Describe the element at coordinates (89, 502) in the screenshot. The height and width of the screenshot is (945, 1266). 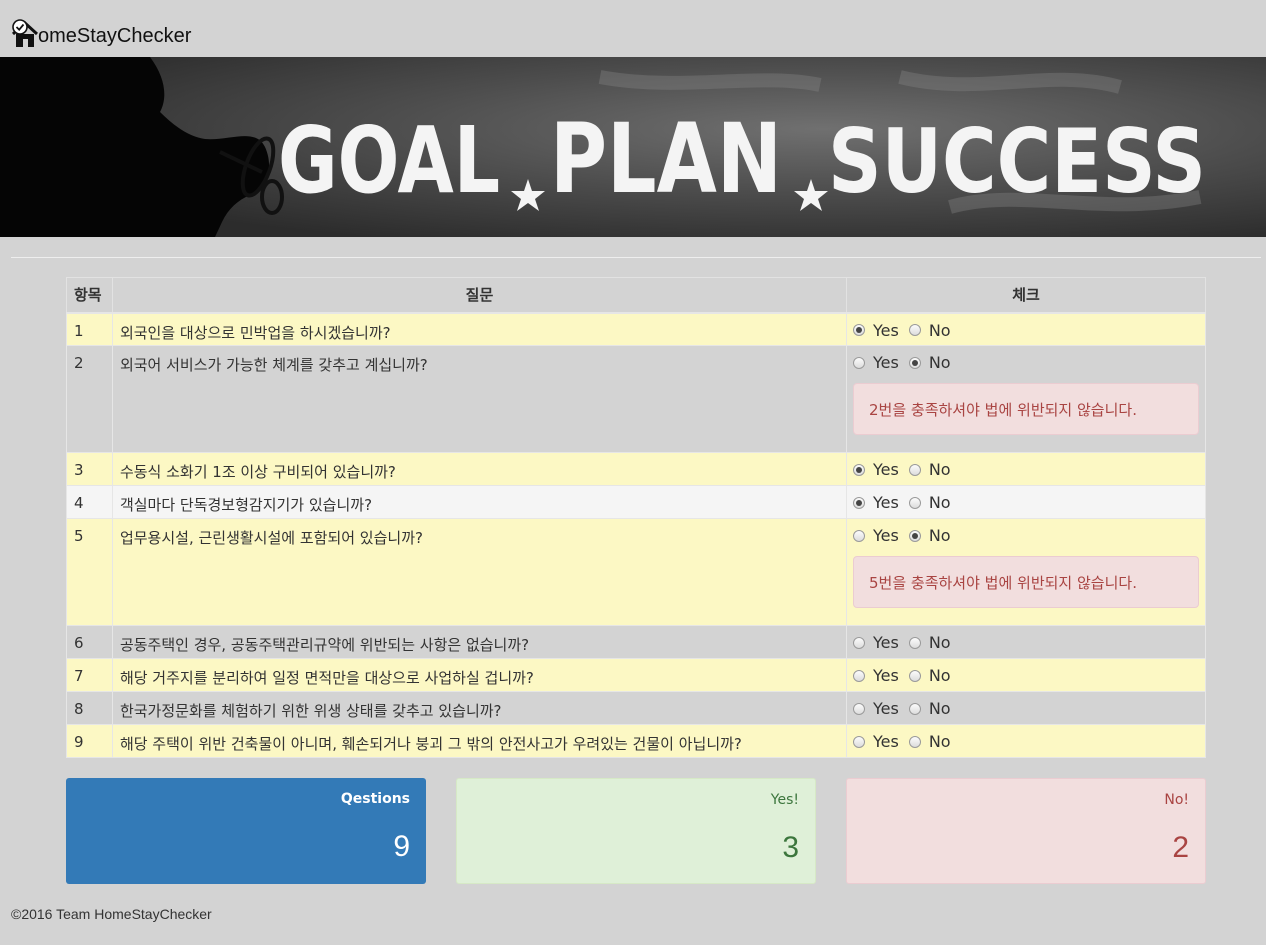
I see `row-number: 4` at that location.